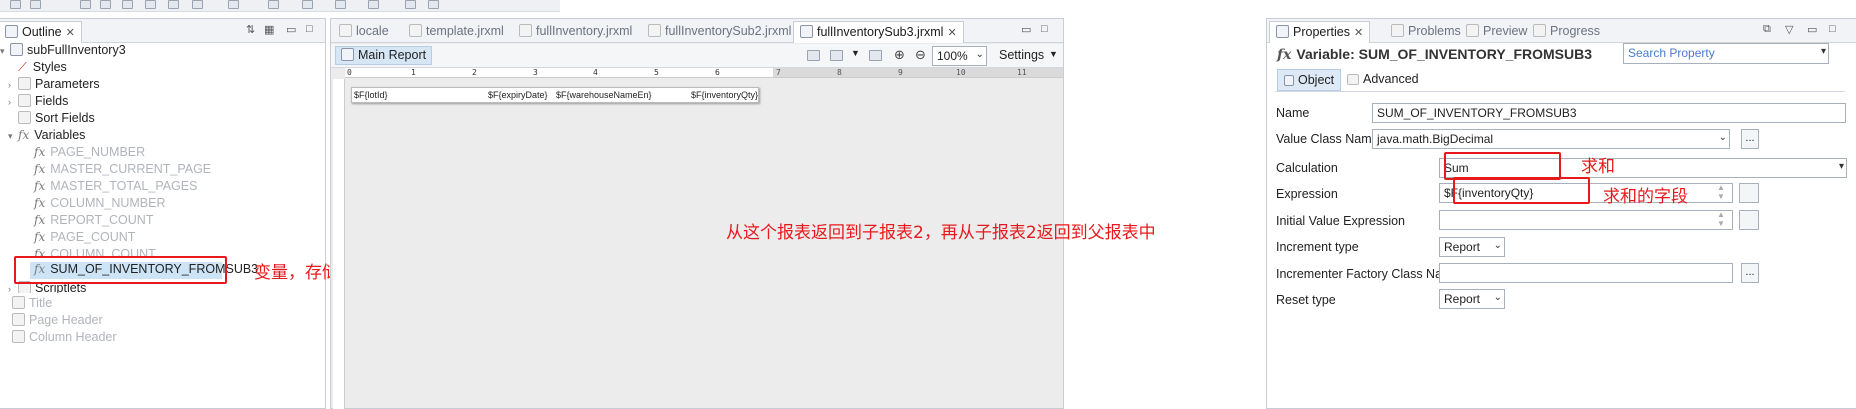 The image size is (1856, 409). I want to click on tree-item-column-header: Column Header, so click(64, 338).